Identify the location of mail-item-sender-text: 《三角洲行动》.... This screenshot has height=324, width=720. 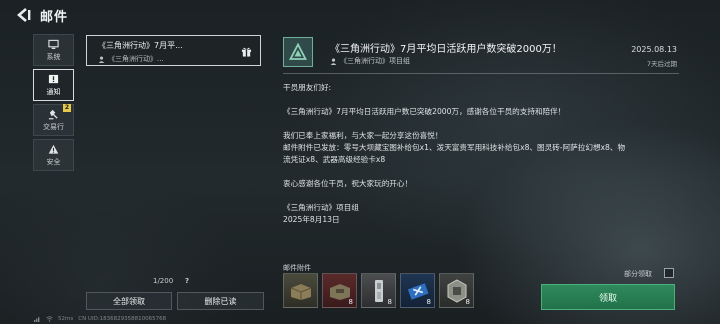
(136, 59).